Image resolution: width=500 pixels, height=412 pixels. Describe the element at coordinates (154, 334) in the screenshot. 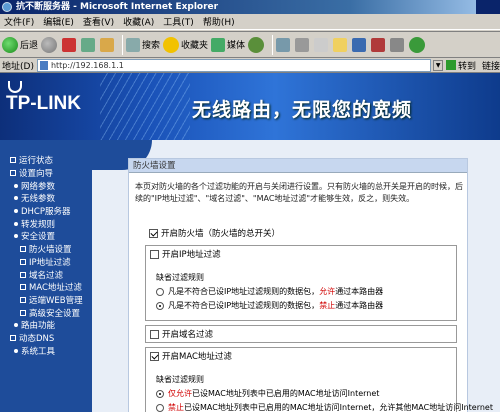

I see `domain-filter-checkbox` at that location.